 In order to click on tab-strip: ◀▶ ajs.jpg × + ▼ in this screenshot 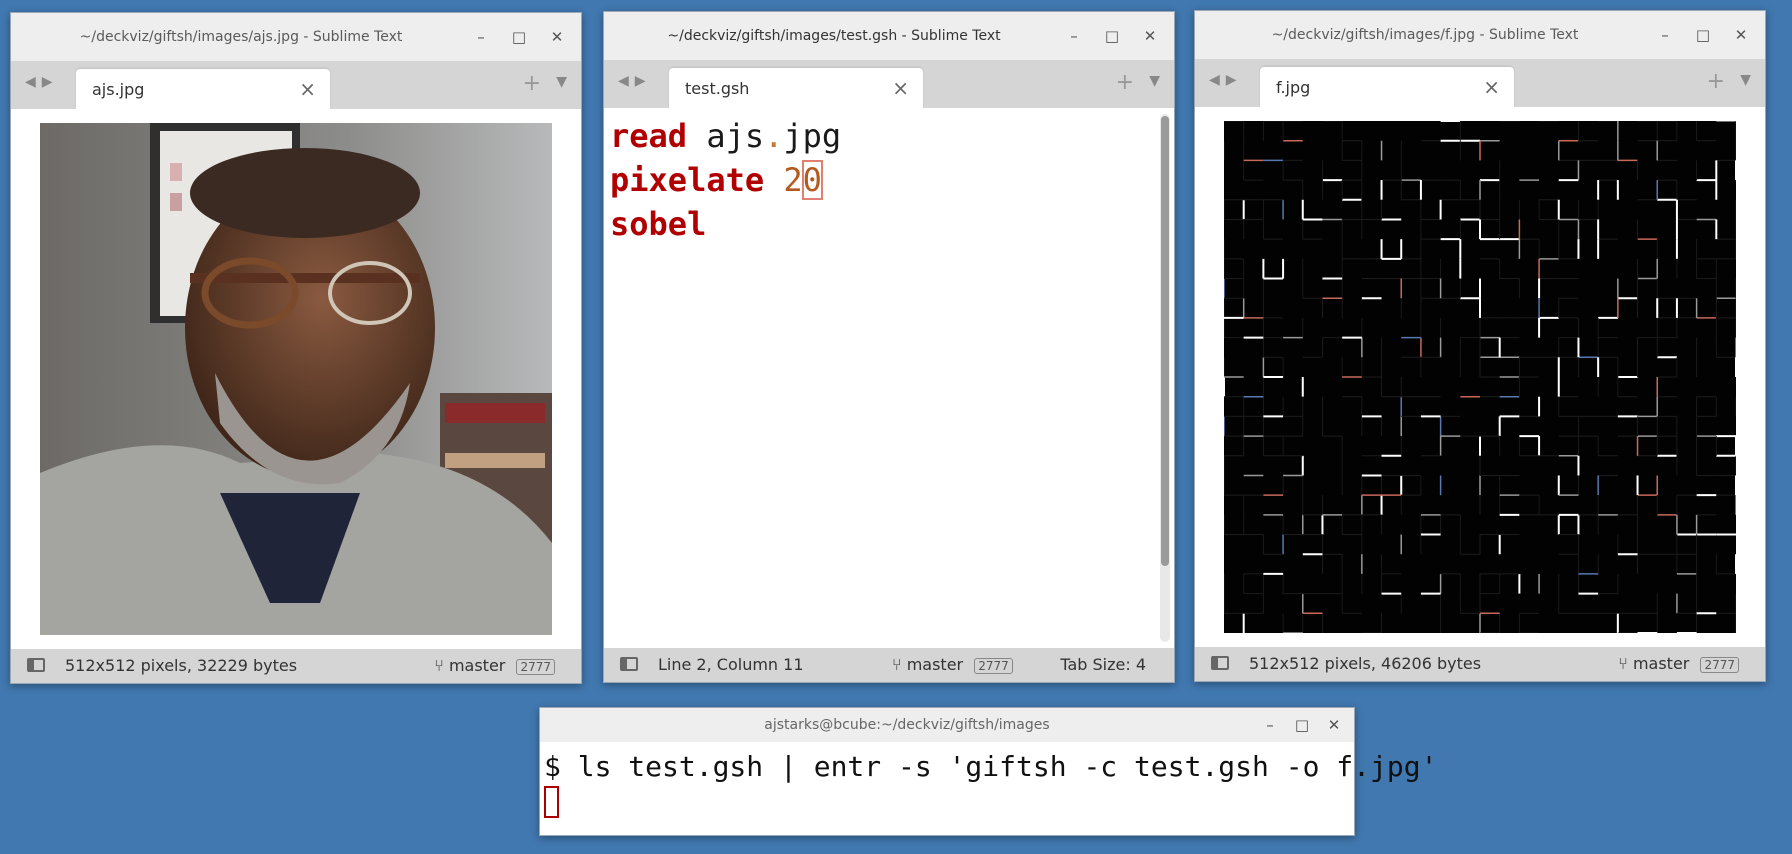, I will do `click(296, 85)`.